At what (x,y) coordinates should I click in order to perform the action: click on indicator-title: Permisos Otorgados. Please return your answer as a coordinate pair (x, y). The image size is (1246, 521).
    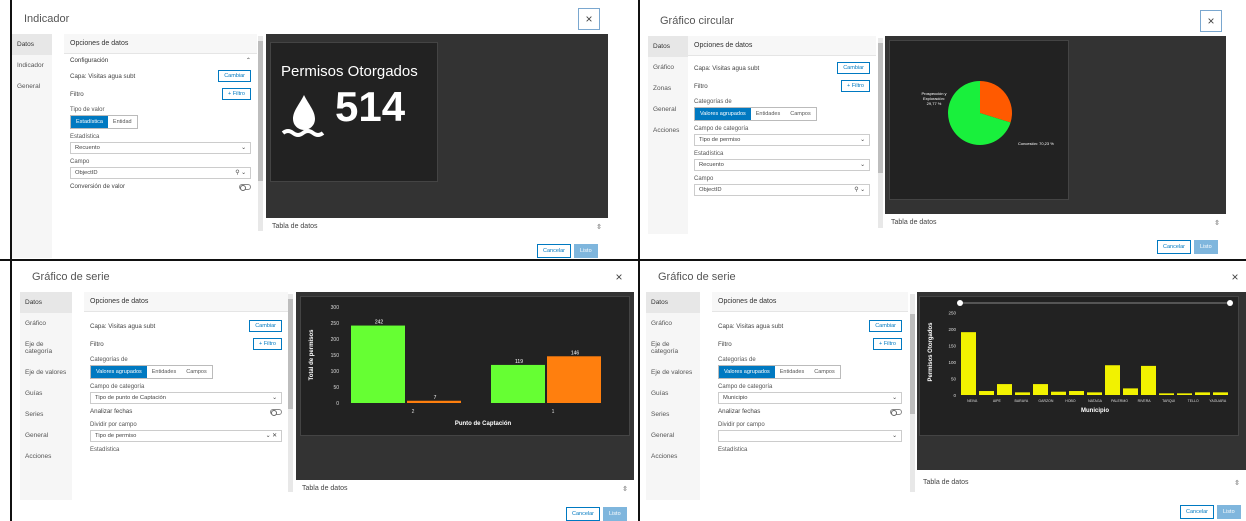
    Looking at the image, I should click on (349, 71).